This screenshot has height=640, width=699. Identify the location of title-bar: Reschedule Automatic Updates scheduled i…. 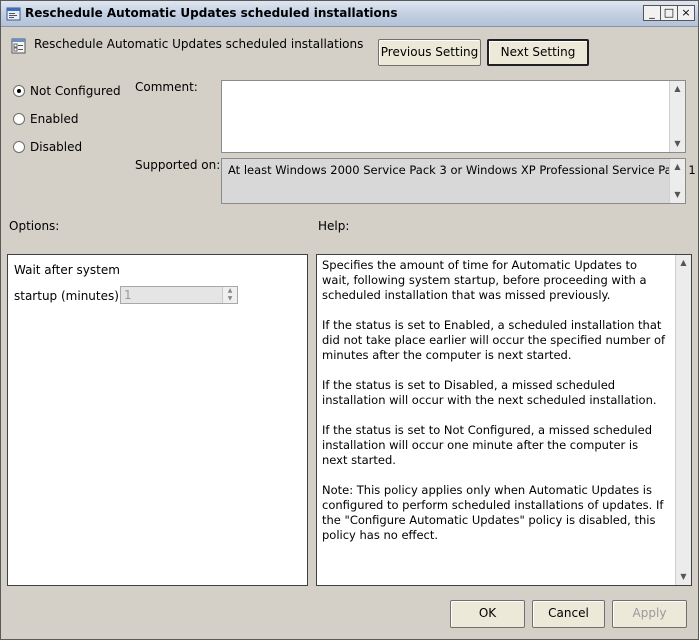
(349, 14).